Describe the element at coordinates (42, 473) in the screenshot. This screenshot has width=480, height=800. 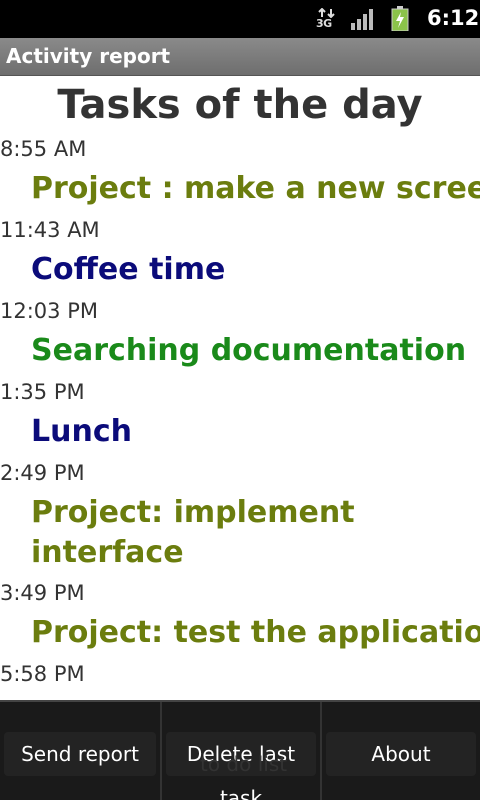
I see `entry-time: 2:49 PM` at that location.